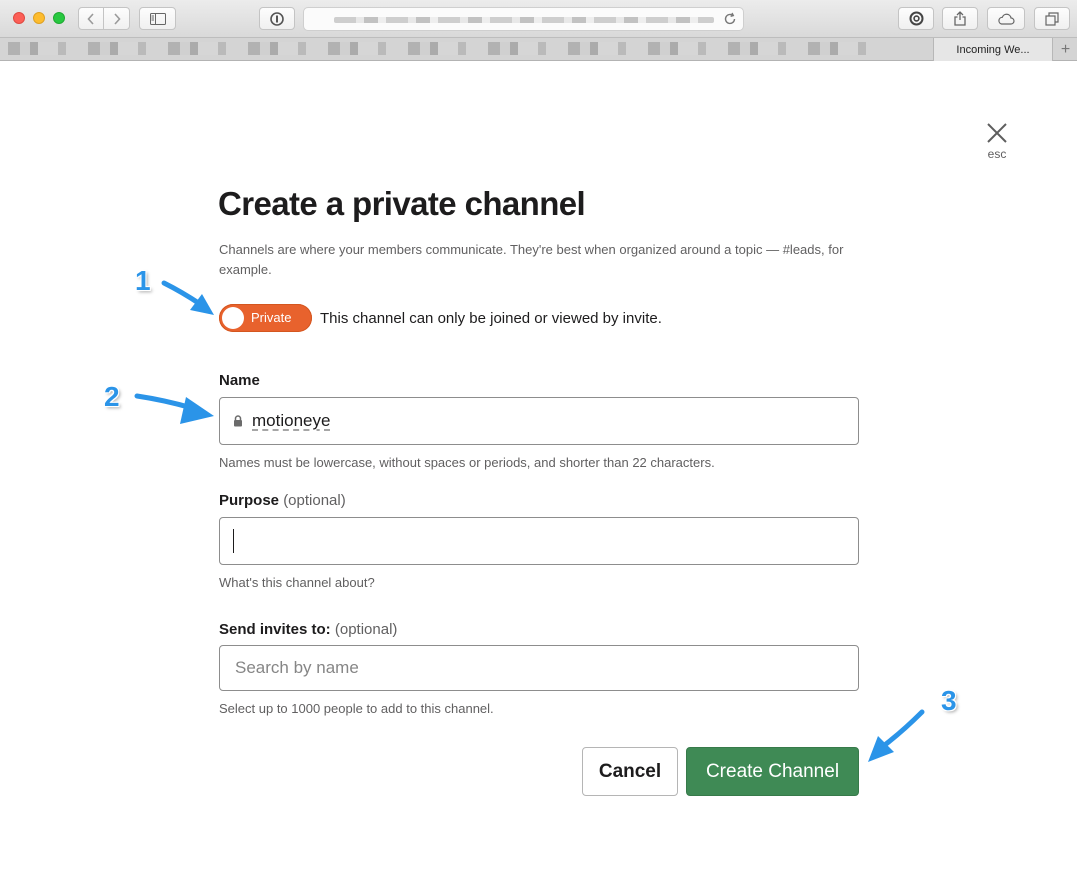 The height and width of the screenshot is (877, 1077). Describe the element at coordinates (366, 629) in the screenshot. I see `invites-optional-text: (optional)` at that location.